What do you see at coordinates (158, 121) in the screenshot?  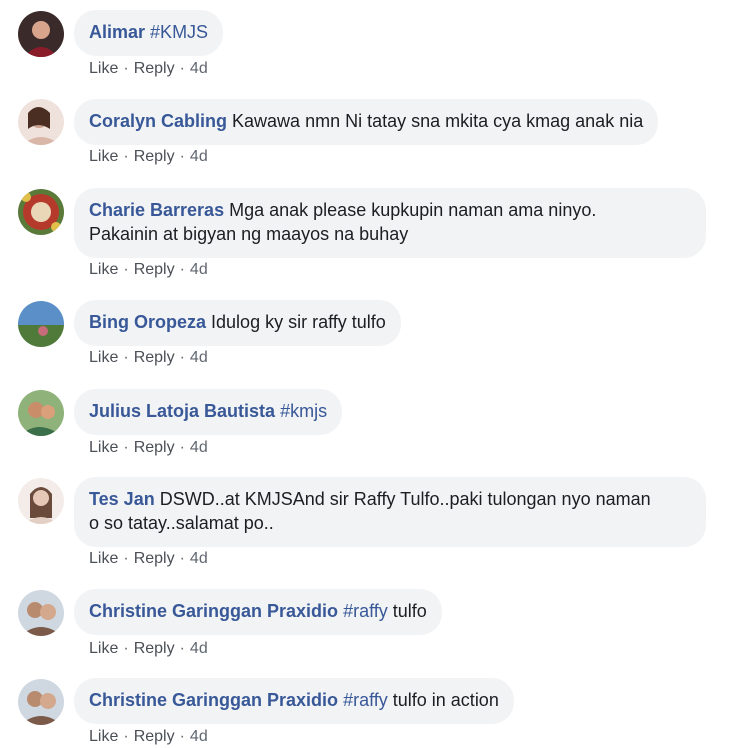 I see `comment-author: Coralyn Cabling` at bounding box center [158, 121].